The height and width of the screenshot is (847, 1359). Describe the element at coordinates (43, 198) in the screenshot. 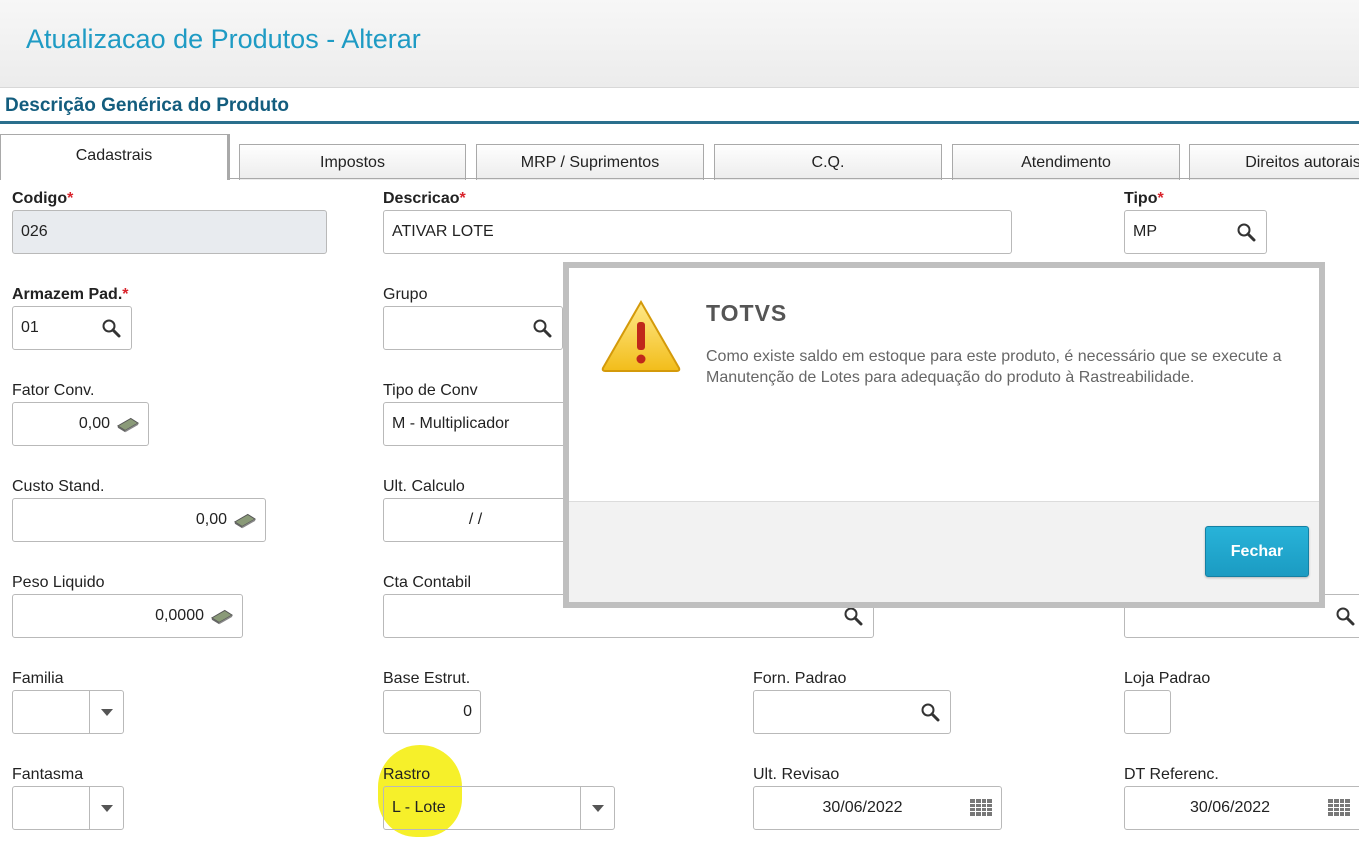

I see `codigo-label: Codigo*` at that location.